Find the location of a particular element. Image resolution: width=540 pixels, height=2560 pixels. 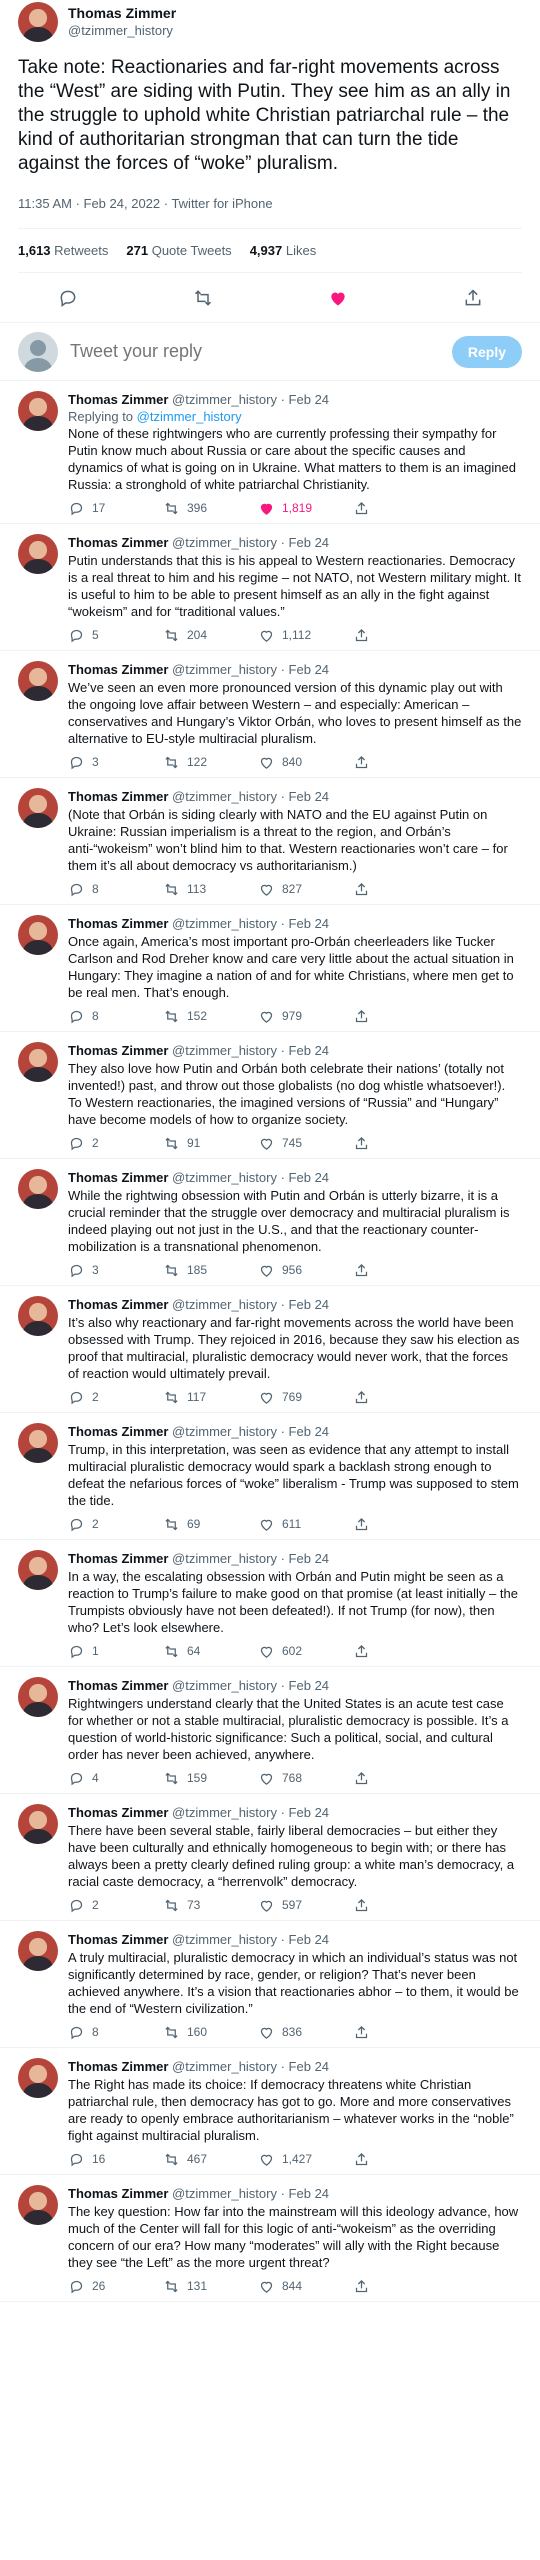

reply-action: 5 is located at coordinates (115, 635).